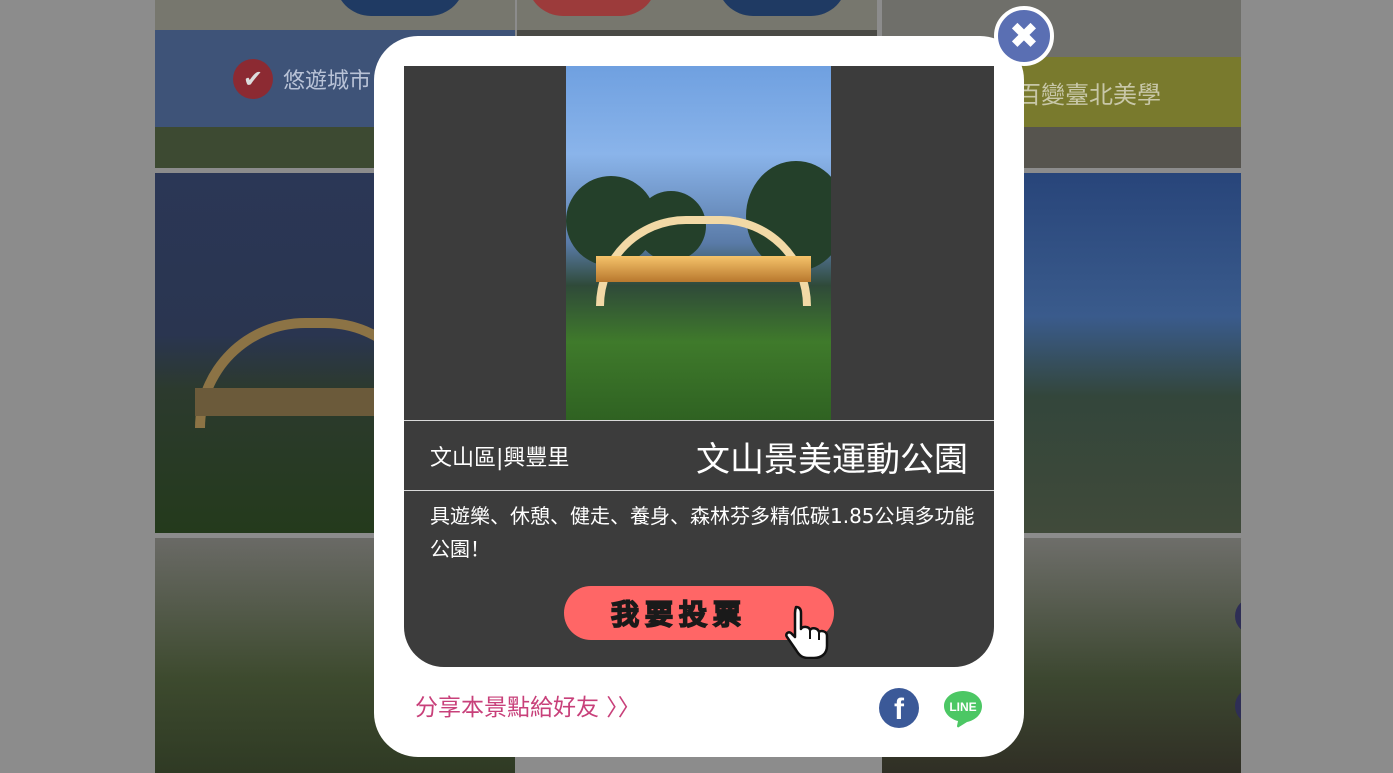 Image resolution: width=1393 pixels, height=773 pixels. I want to click on facebook-glyph: f, so click(899, 709).